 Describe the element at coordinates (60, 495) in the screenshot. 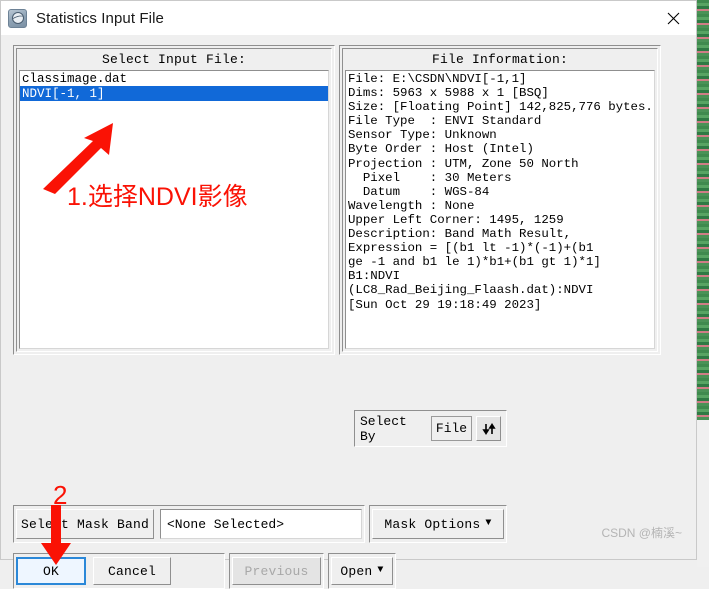

I see `annotation-step2-text: 2` at that location.